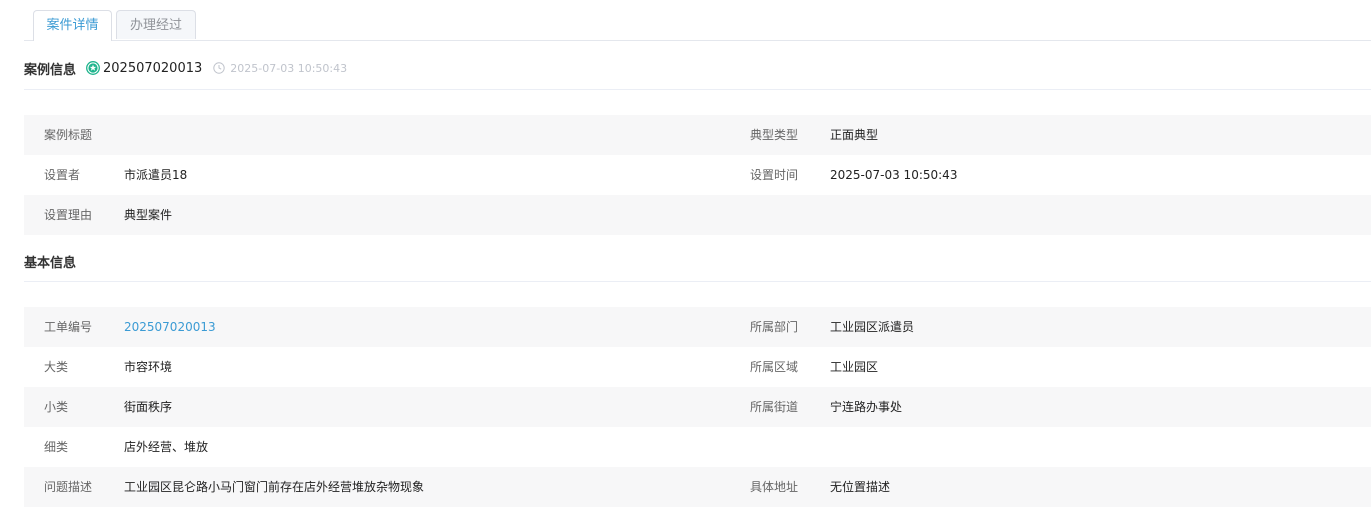 Image resolution: width=1371 pixels, height=507 pixels. I want to click on field-label: 大类, so click(56, 367).